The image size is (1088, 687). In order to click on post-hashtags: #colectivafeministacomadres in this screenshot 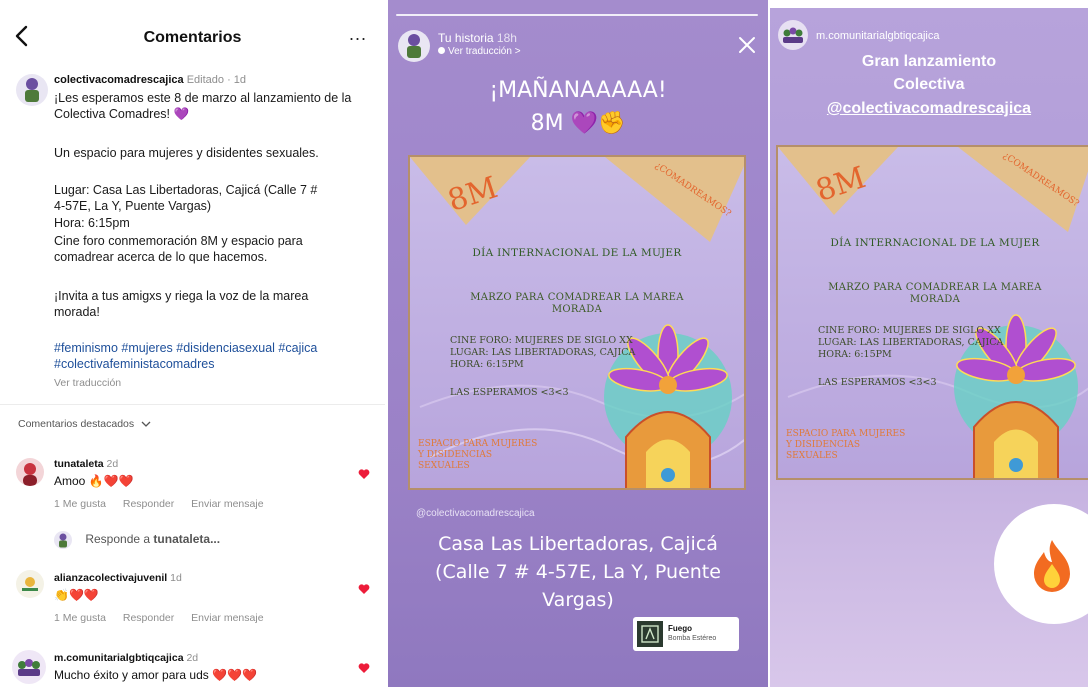, I will do `click(216, 364)`.